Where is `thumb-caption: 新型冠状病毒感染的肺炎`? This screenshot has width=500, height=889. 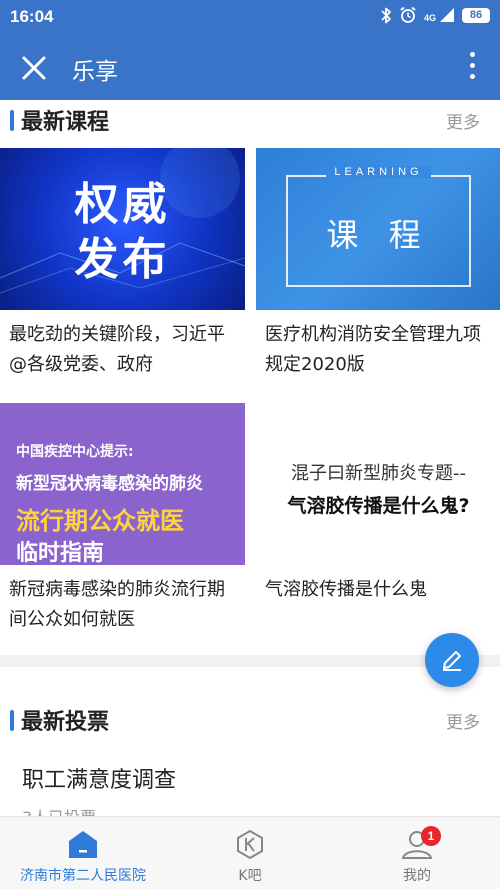
thumb-caption: 新型冠状病毒感染的肺炎 is located at coordinates (109, 484).